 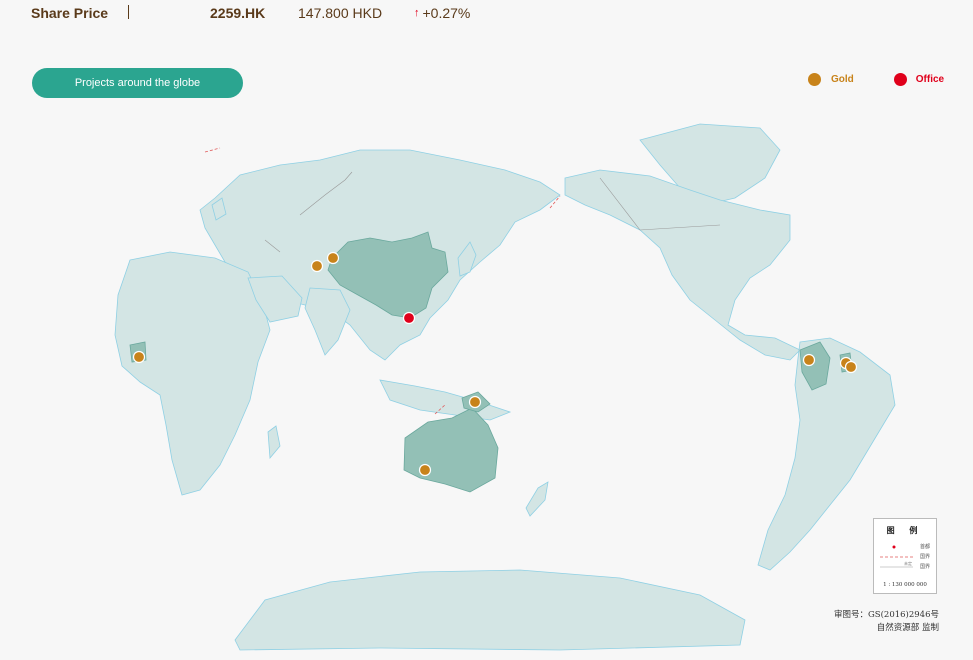 I want to click on approval-issuer: 自然资源部 监制, so click(x=907, y=628).